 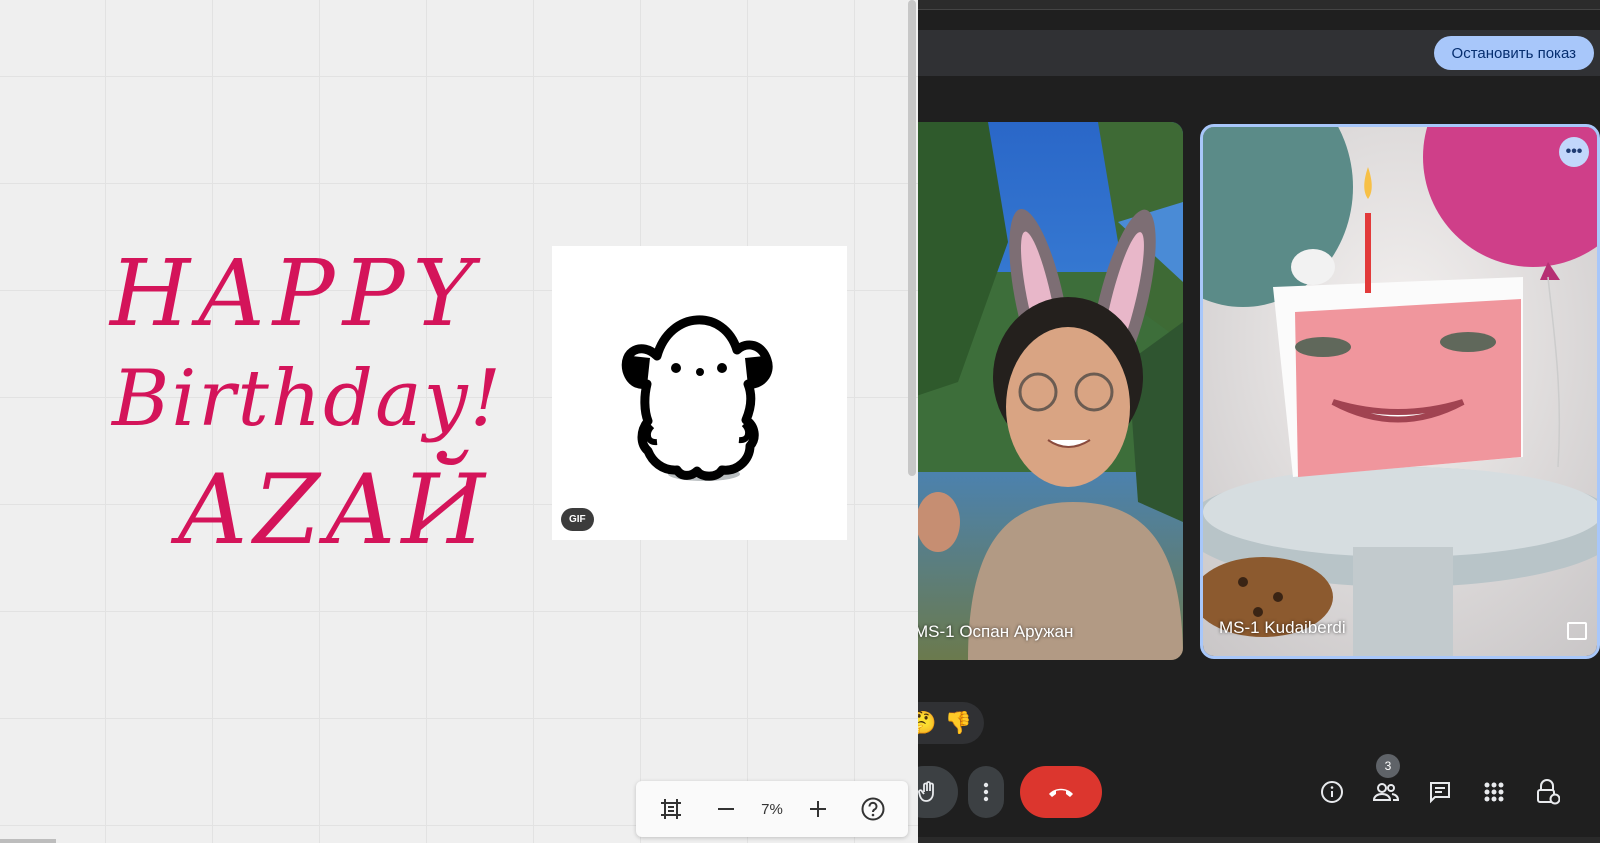 I want to click on gif-badge: GIF, so click(x=577, y=519).